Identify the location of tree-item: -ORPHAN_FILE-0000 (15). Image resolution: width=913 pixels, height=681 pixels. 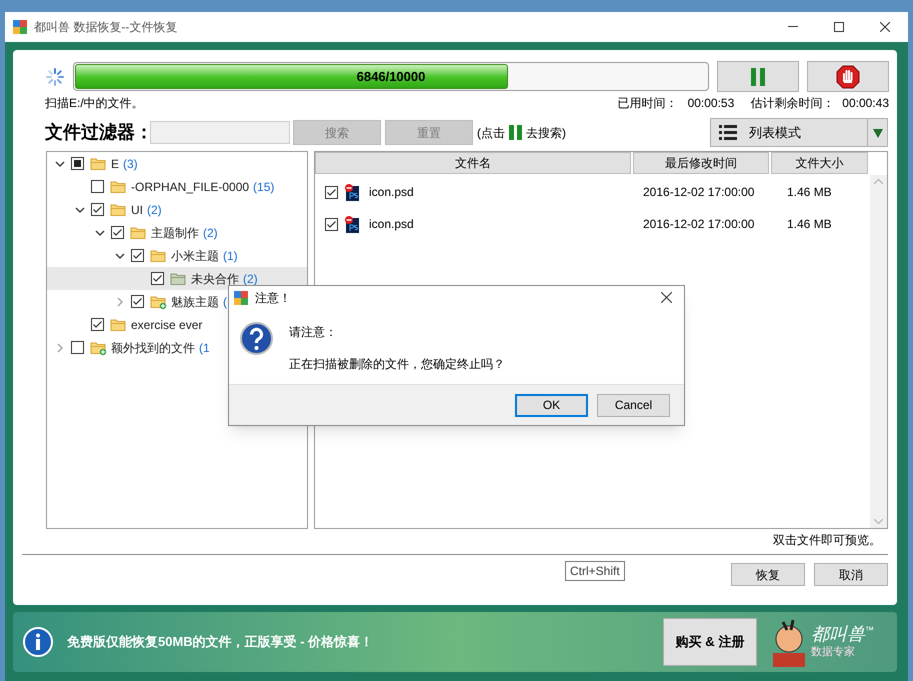
(177, 186).